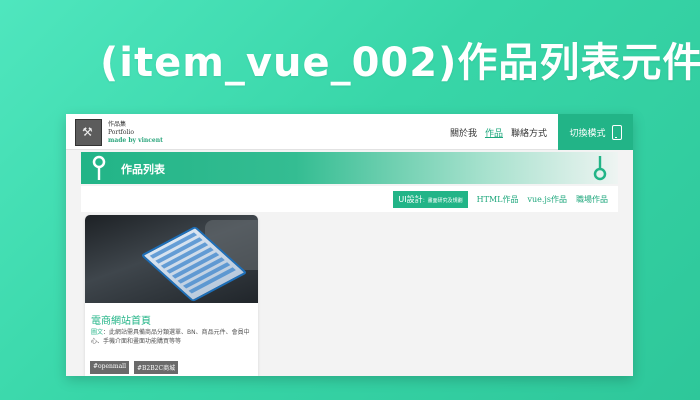 Image resolution: width=700 pixels, height=400 pixels. I want to click on filter-ui-design: UI設計：畫面研究及規劃, so click(430, 199).